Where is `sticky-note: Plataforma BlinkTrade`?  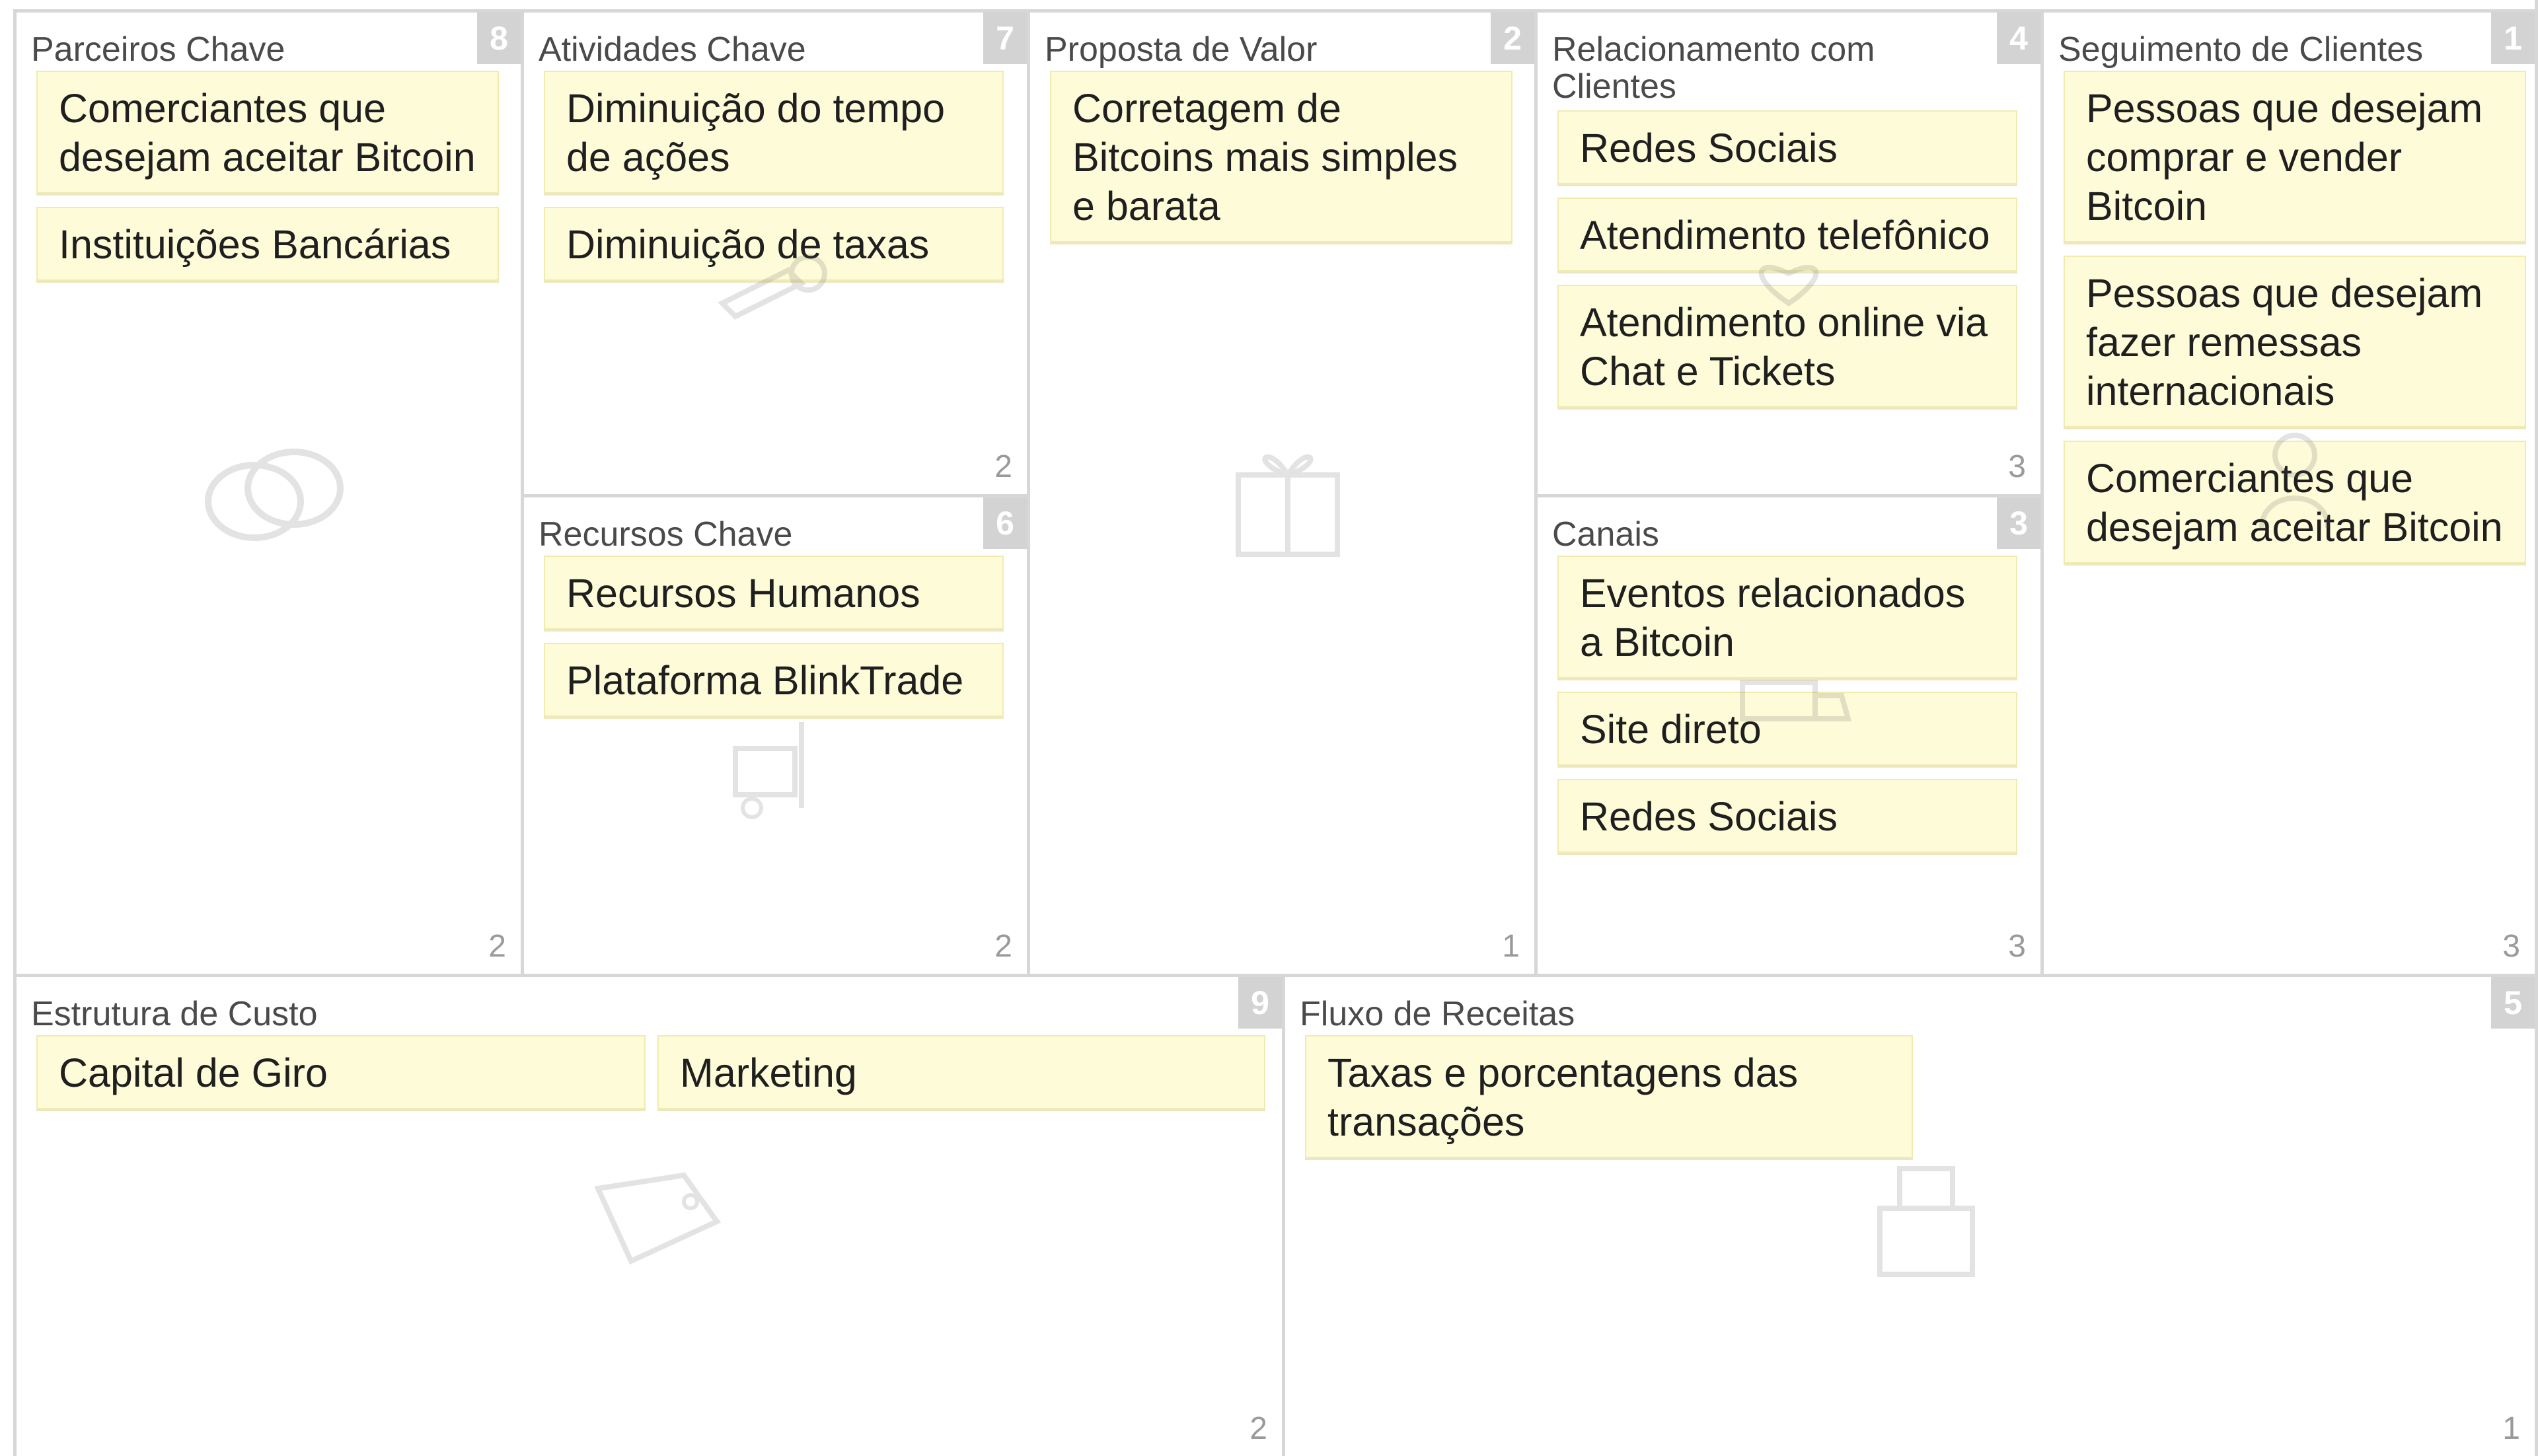 sticky-note: Plataforma BlinkTrade is located at coordinates (774, 680).